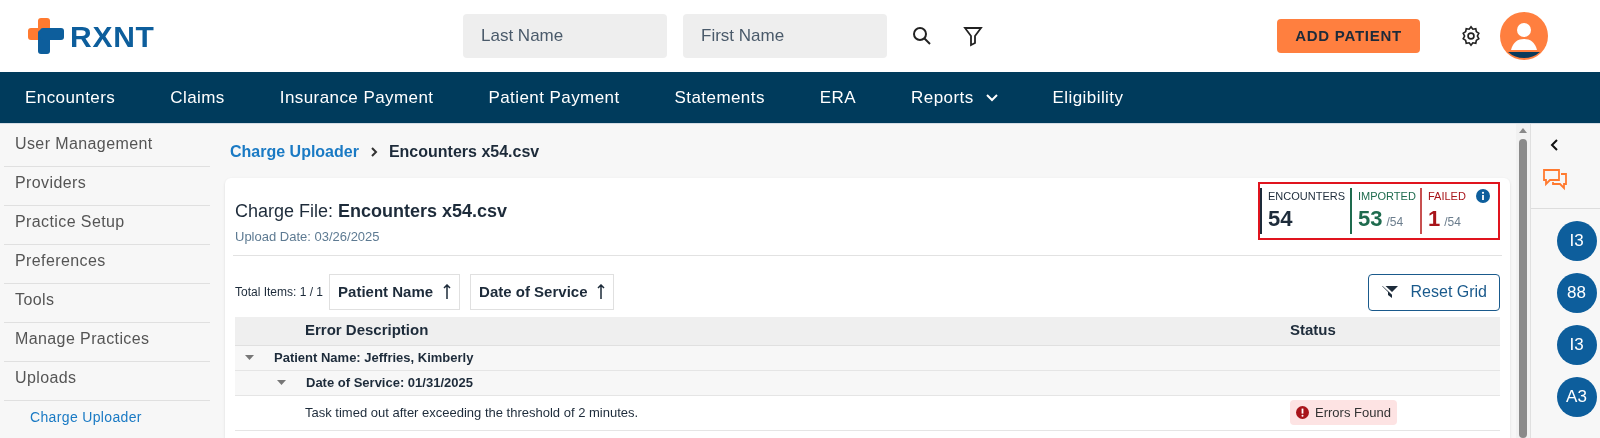  Describe the element at coordinates (294, 152) in the screenshot. I see `breadcrumb-link: Charge Uploader` at that location.